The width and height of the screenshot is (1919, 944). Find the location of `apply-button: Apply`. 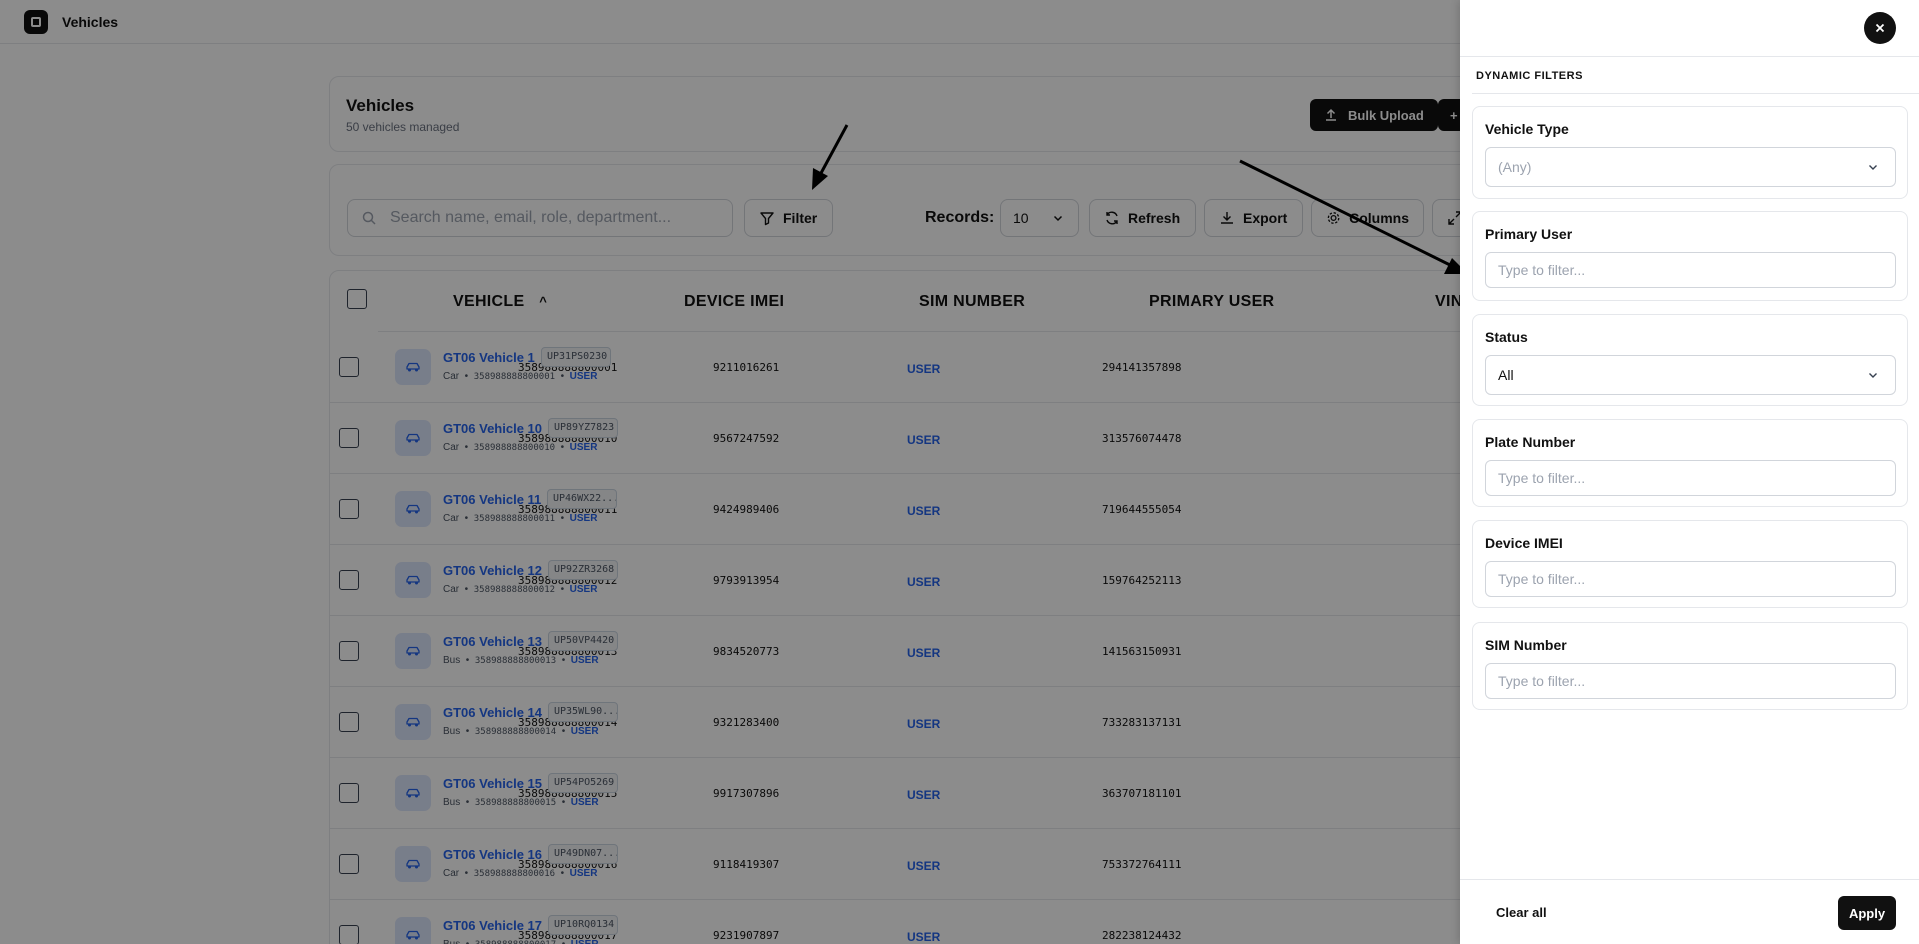

apply-button: Apply is located at coordinates (1867, 913).